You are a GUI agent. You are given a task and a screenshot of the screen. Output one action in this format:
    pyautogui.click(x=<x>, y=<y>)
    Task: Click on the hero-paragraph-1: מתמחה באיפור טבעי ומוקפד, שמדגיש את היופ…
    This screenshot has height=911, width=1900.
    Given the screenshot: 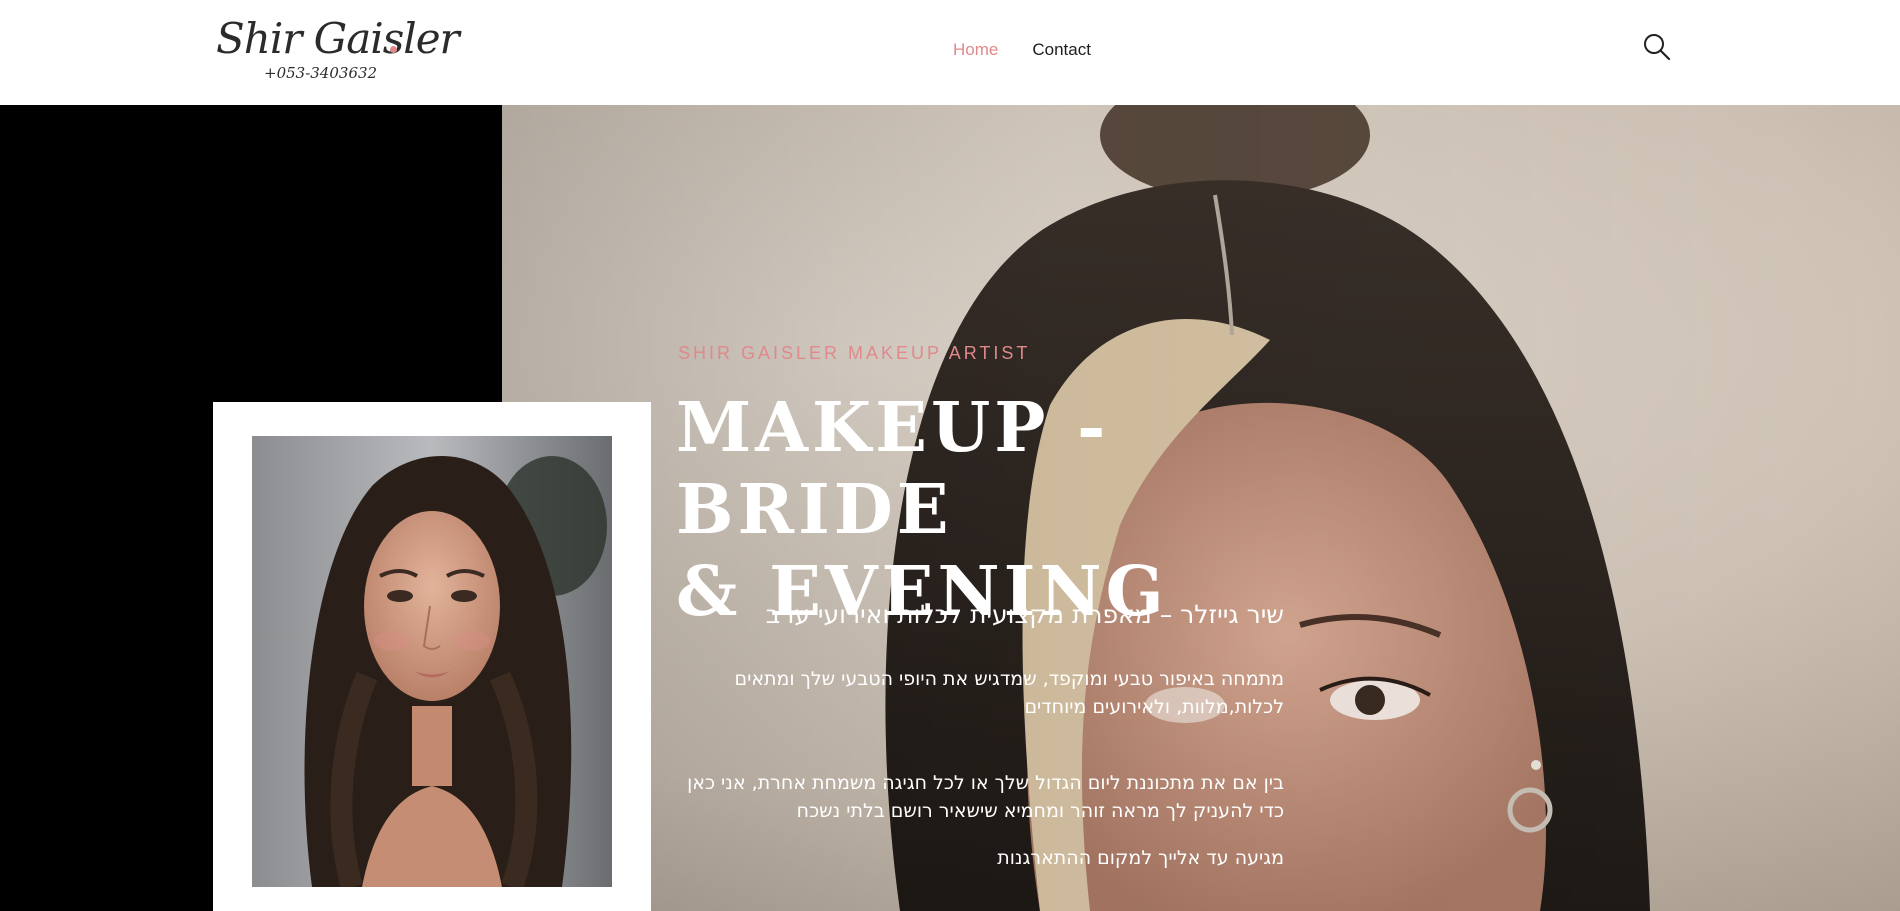 What is the action you would take?
    pyautogui.click(x=1009, y=693)
    